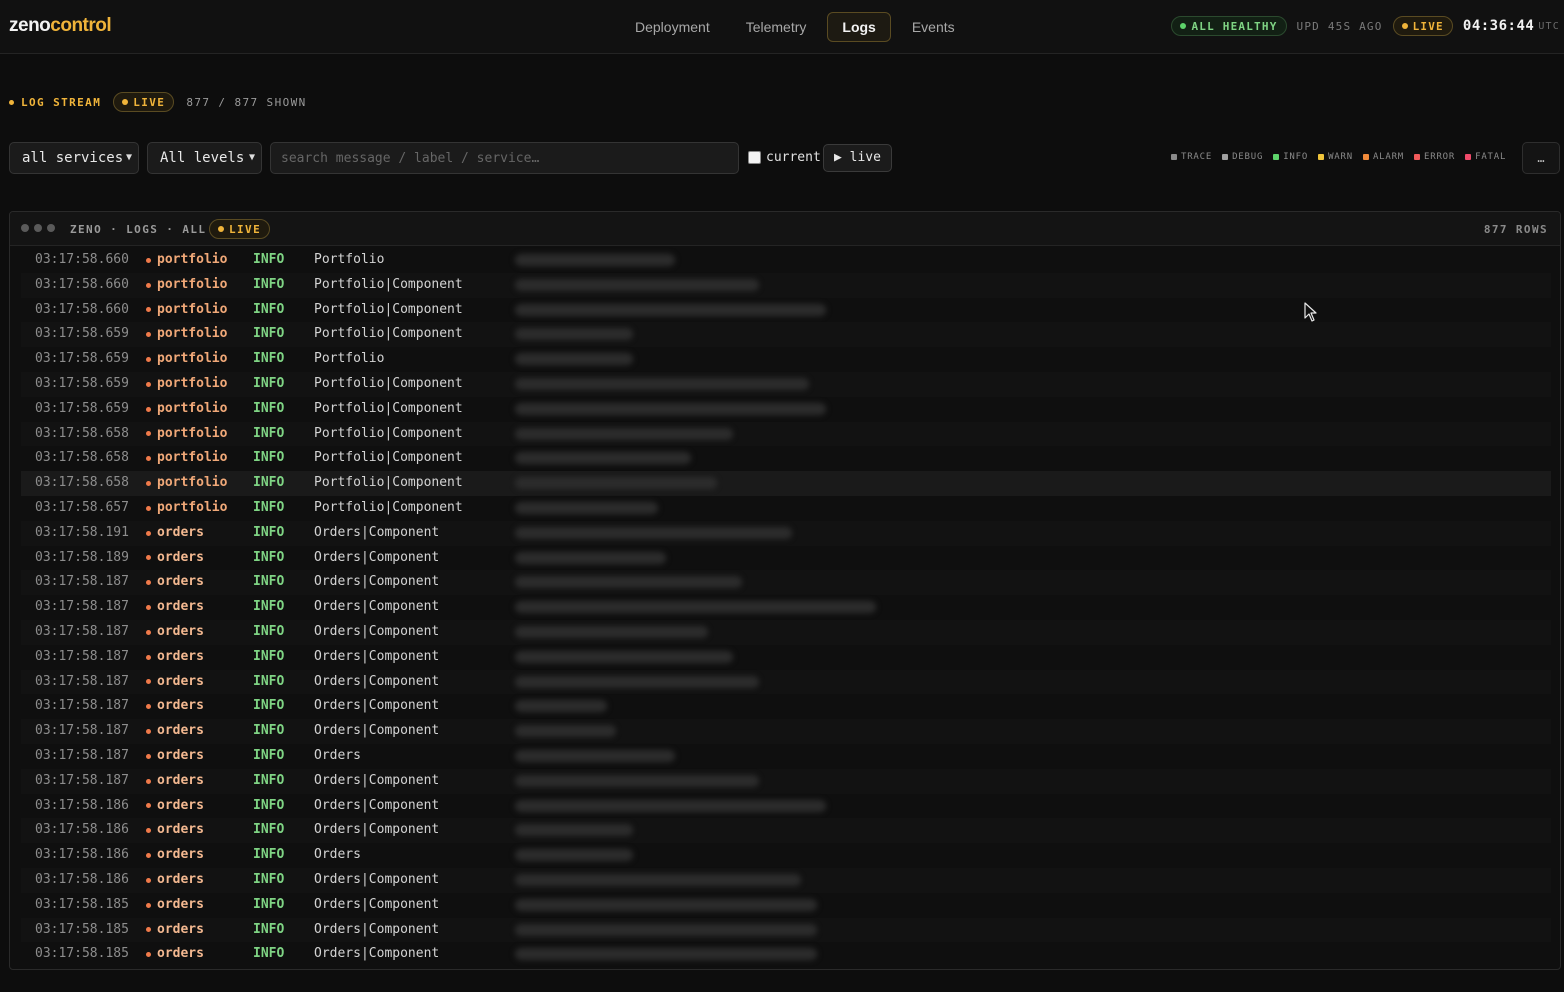 The width and height of the screenshot is (1564, 992). I want to click on log-timestamp: 03:17:58.660, so click(82, 284).